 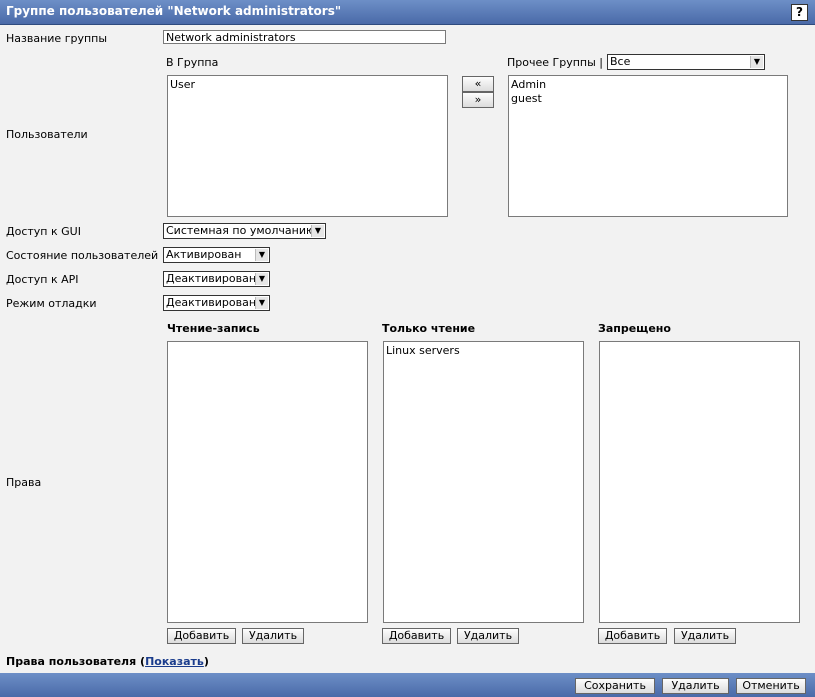 I want to click on users-status-label: Состояние пользователей, so click(x=82, y=255).